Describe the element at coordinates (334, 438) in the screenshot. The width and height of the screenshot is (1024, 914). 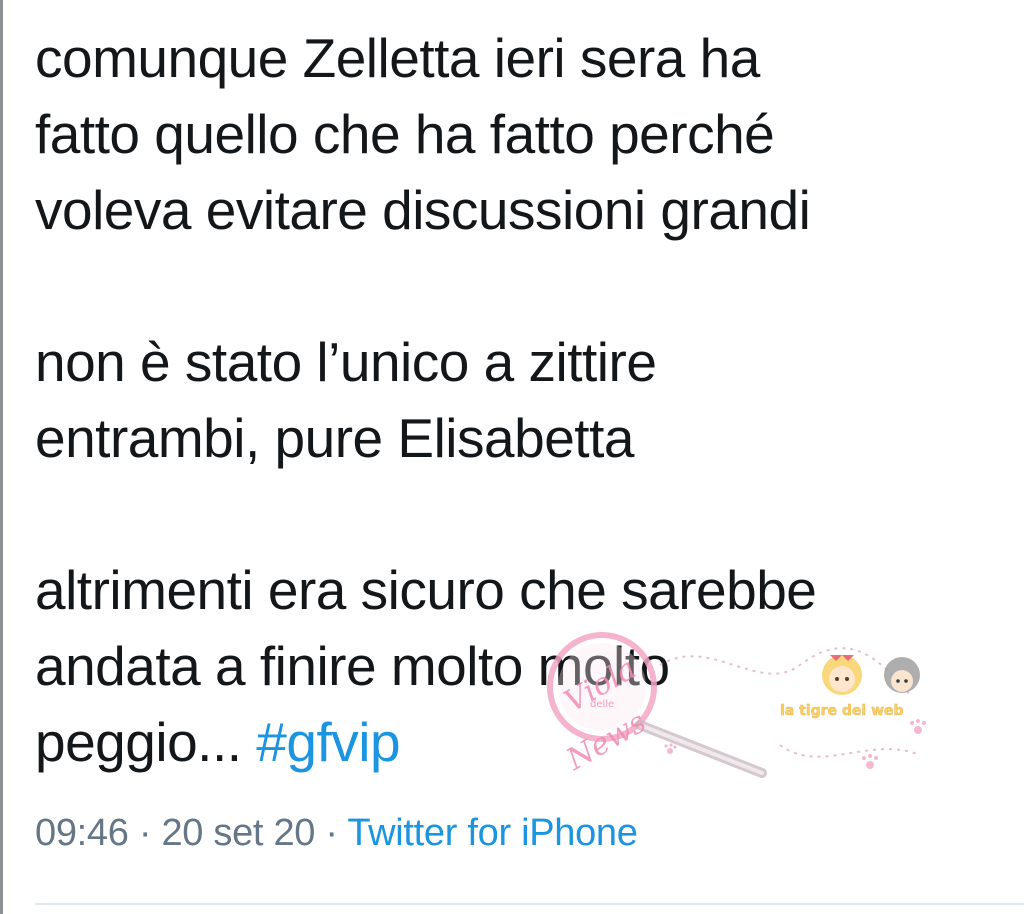
I see `tweet-line: entrambi, pure Elisabetta` at that location.